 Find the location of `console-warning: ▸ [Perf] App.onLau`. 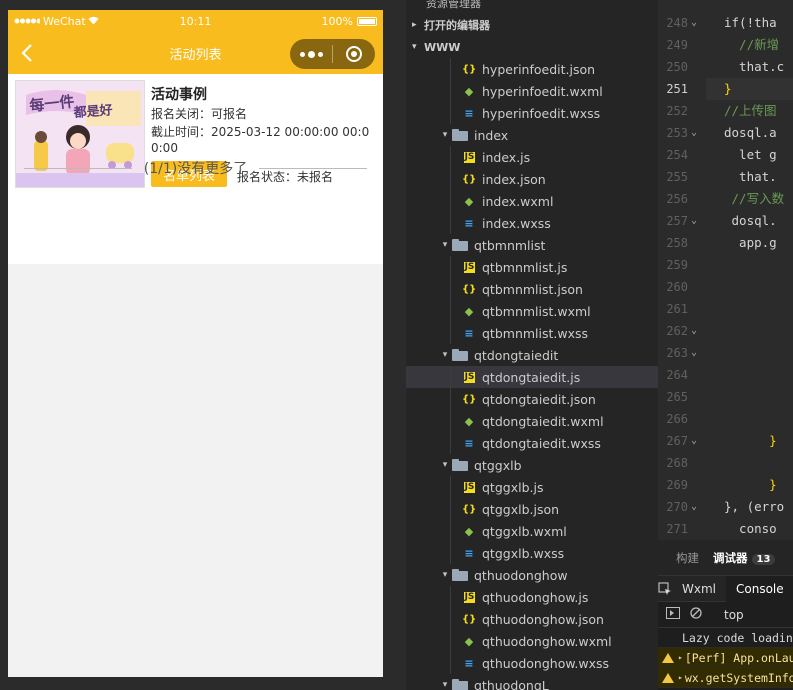

console-warning: ▸ [Perf] App.onLau is located at coordinates (725, 658).